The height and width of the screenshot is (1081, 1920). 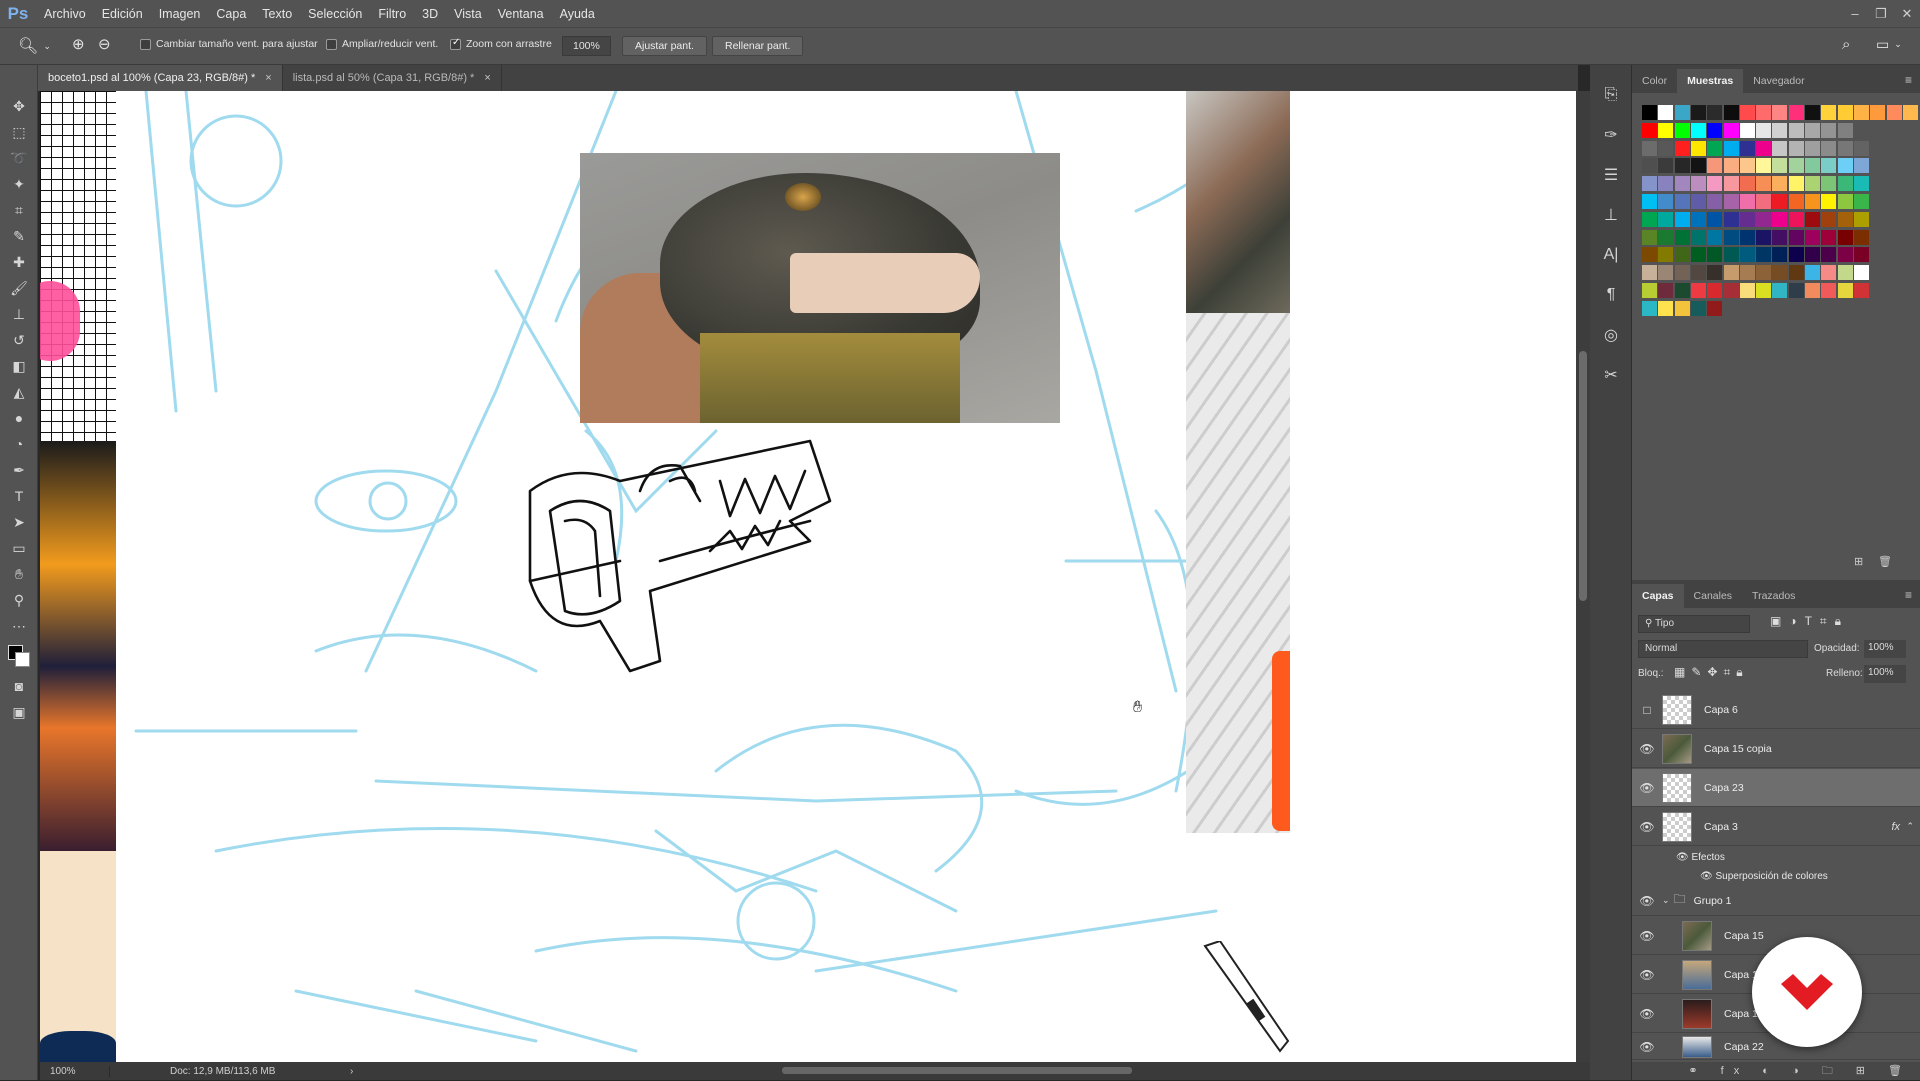 What do you see at coordinates (1889, 44) in the screenshot?
I see `workspace-icon: ▭ ⌄` at bounding box center [1889, 44].